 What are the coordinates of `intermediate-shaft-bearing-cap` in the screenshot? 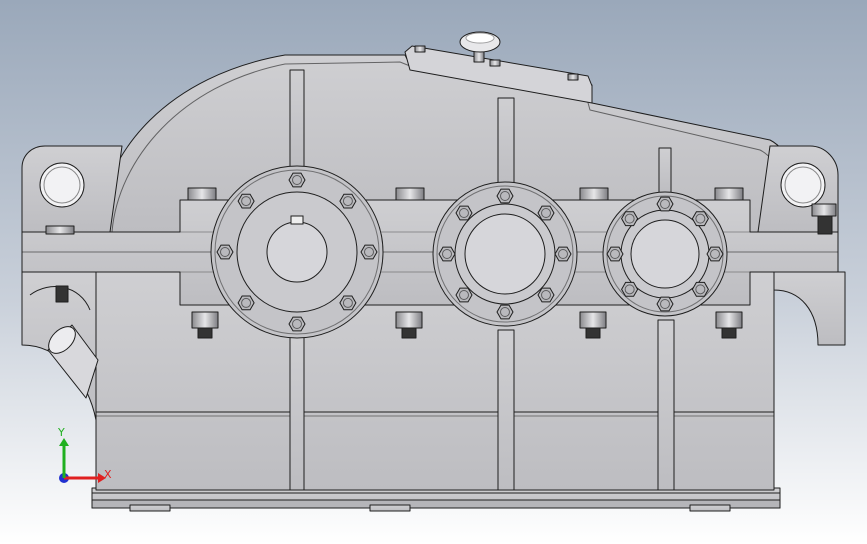 It's located at (505, 254).